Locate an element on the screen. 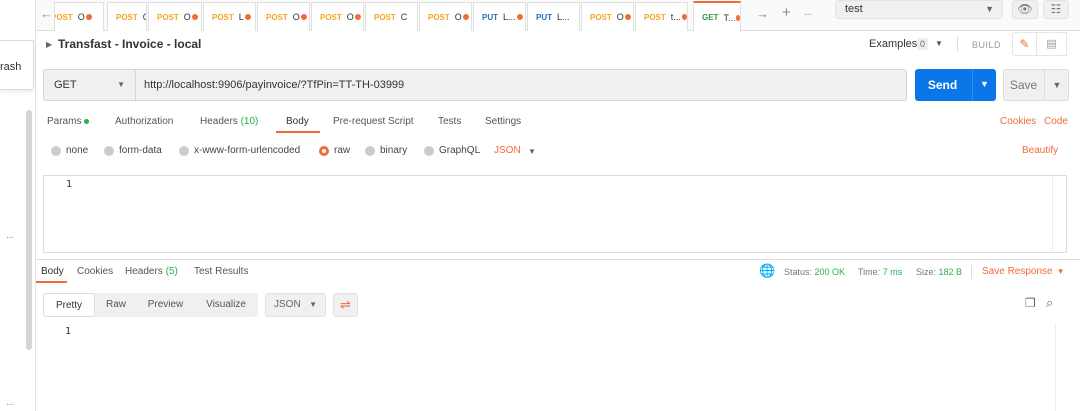 The width and height of the screenshot is (1080, 411). time-meta: Time: 7 ms is located at coordinates (880, 272).